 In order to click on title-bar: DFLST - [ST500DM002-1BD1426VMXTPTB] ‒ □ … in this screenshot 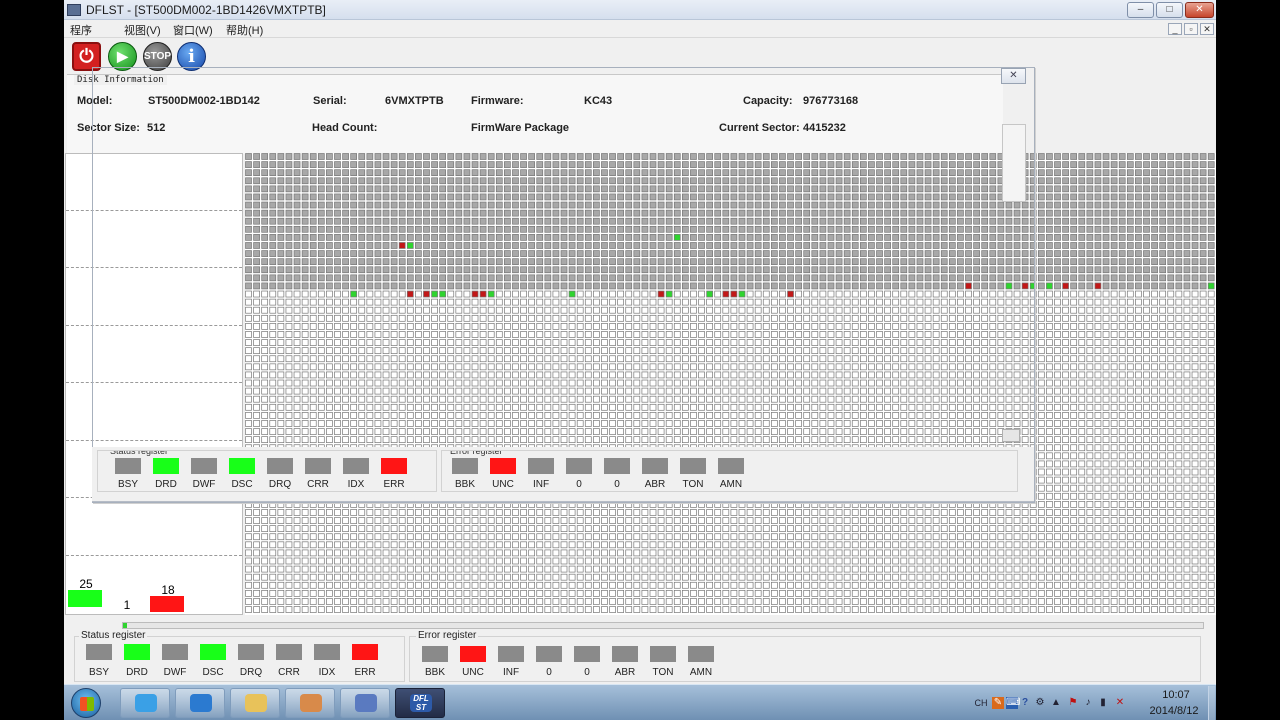, I will do `click(640, 10)`.